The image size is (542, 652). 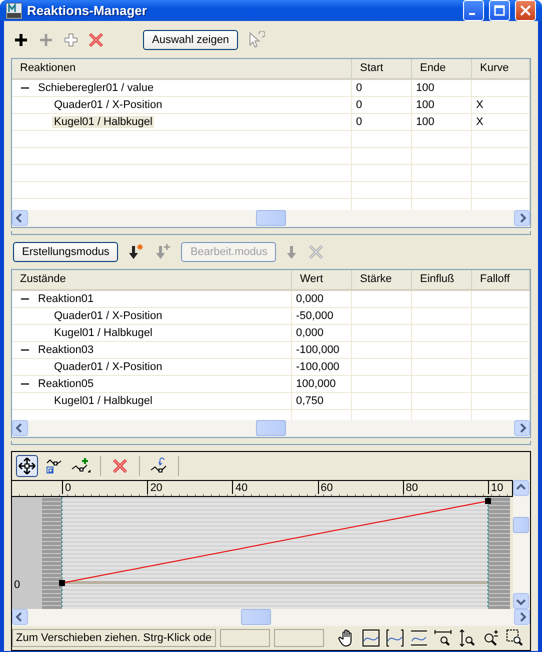 What do you see at coordinates (410, 487) in the screenshot?
I see `ruler-label: 80` at bounding box center [410, 487].